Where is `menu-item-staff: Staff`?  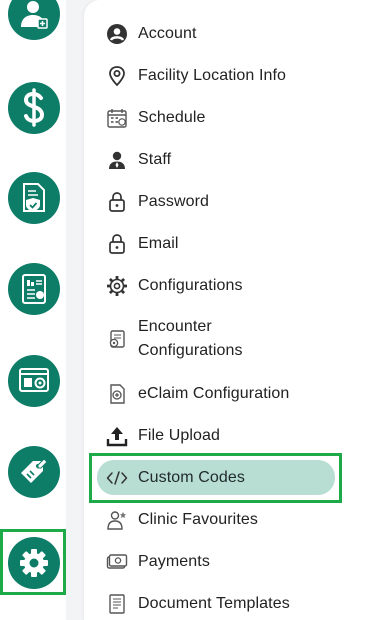
menu-item-staff: Staff is located at coordinates (239, 160).